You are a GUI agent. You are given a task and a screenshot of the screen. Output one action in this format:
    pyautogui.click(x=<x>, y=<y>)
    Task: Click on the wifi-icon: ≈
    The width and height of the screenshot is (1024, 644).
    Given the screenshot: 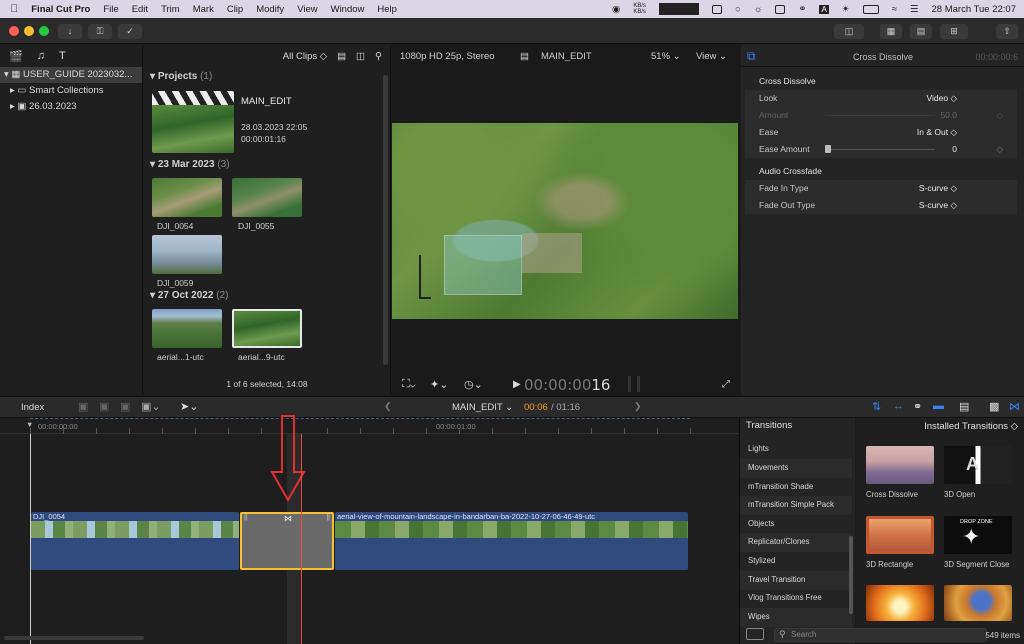 What is the action you would take?
    pyautogui.click(x=894, y=9)
    